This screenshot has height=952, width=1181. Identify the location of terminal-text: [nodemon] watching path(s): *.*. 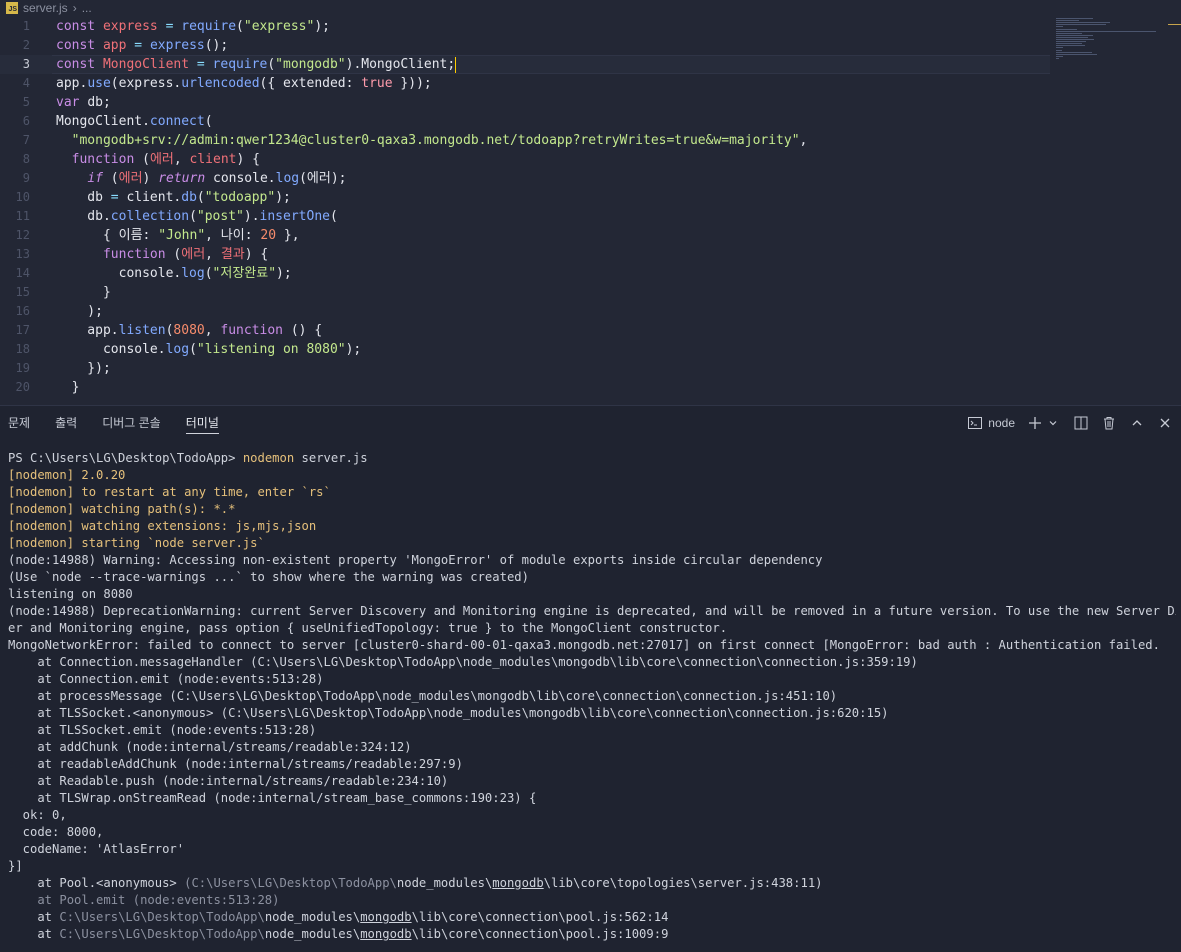
(122, 509).